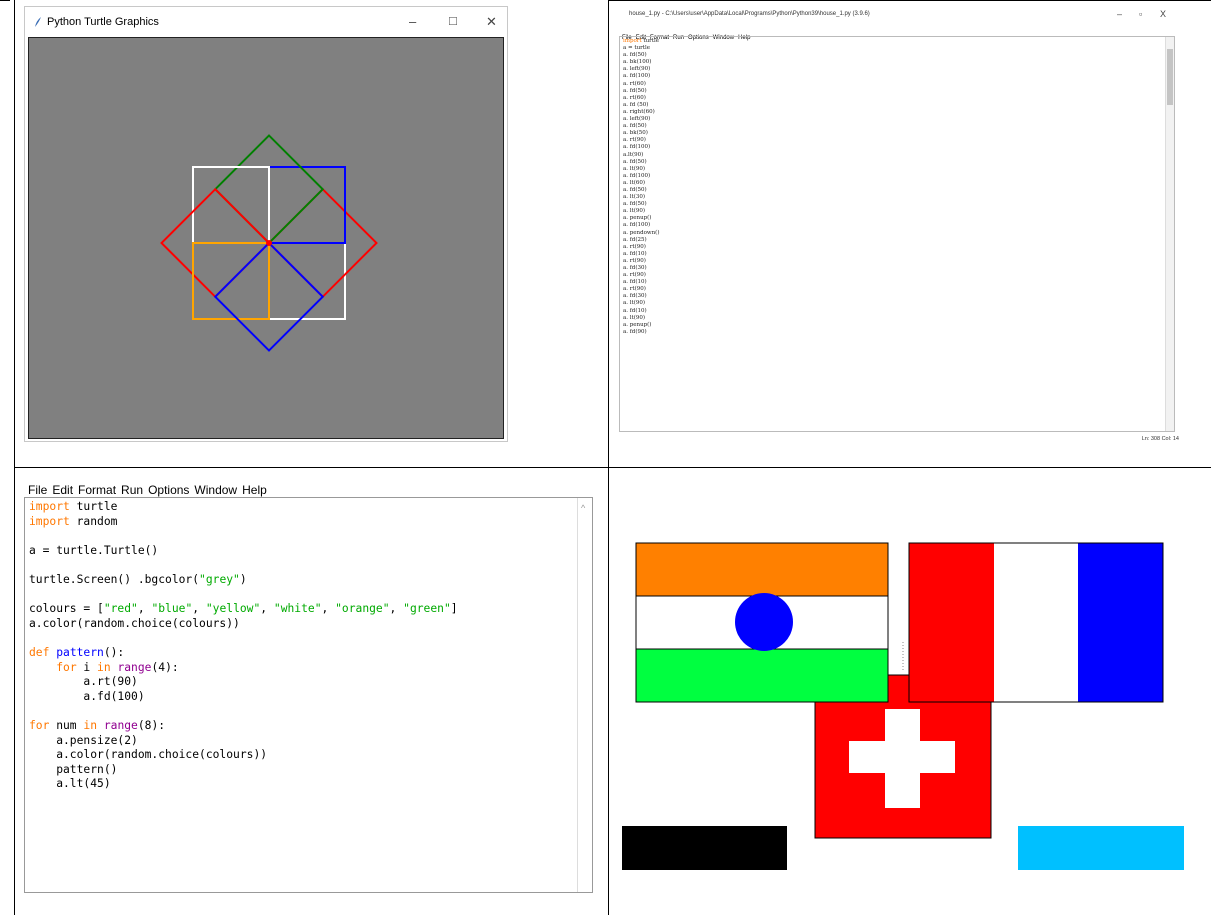 The width and height of the screenshot is (1211, 915). I want to click on turtle-cursor, so click(269, 243).